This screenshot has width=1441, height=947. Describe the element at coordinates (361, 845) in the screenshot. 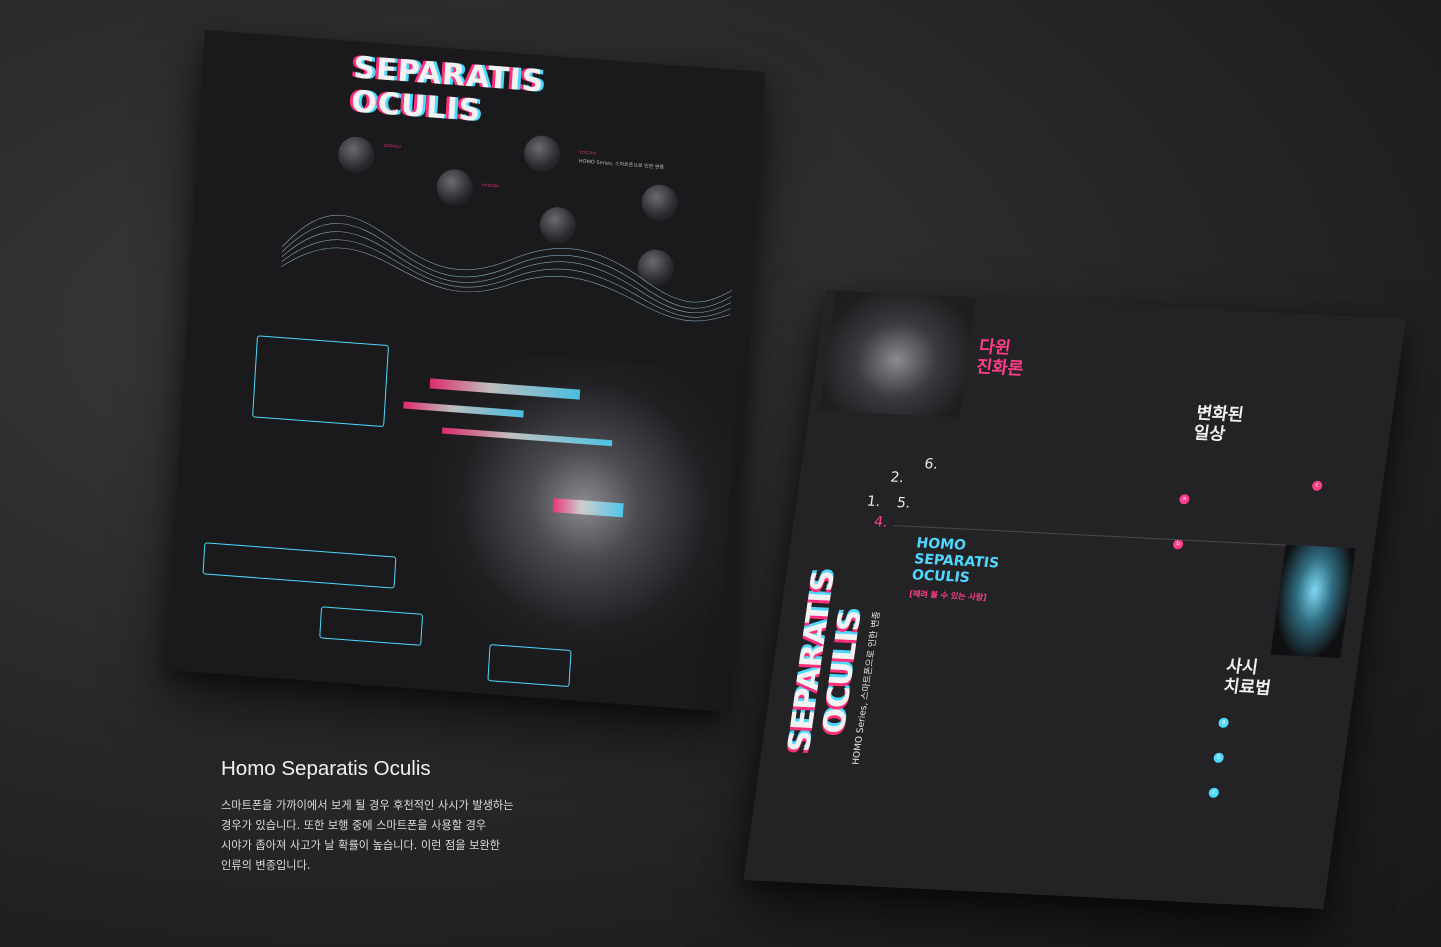

I see `caption-line: 시야가 좁아져 사고가 날 확률이 높습니다. 이런 점을 보완한` at that location.